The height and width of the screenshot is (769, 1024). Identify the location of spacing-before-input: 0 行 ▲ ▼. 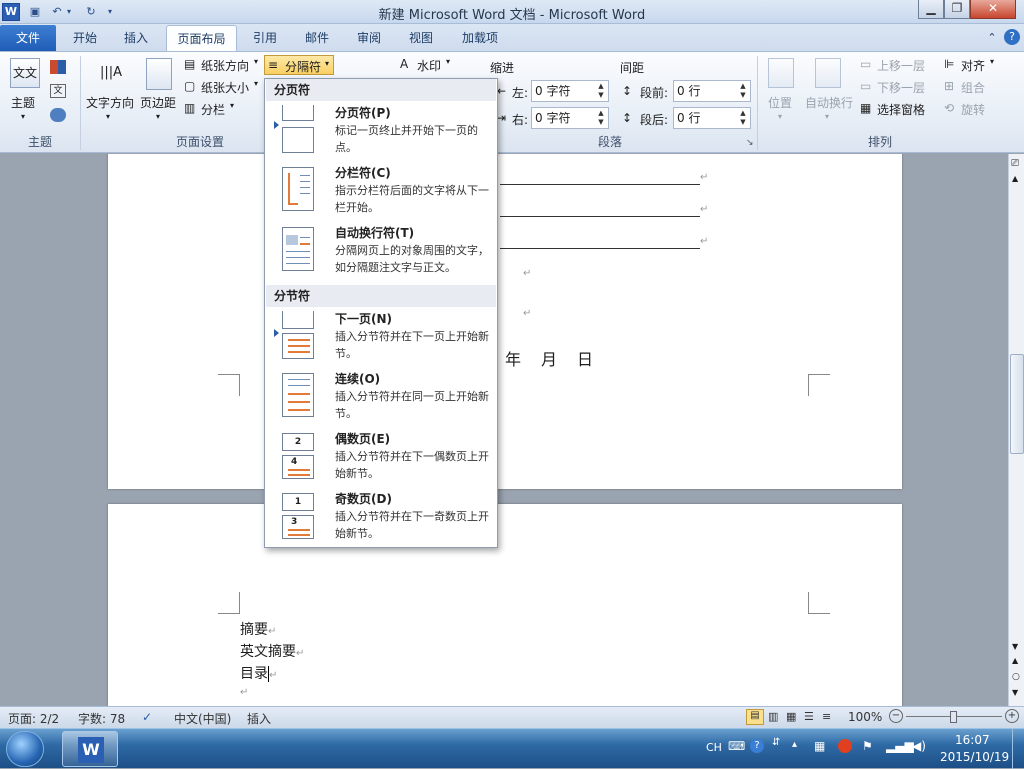
(712, 91).